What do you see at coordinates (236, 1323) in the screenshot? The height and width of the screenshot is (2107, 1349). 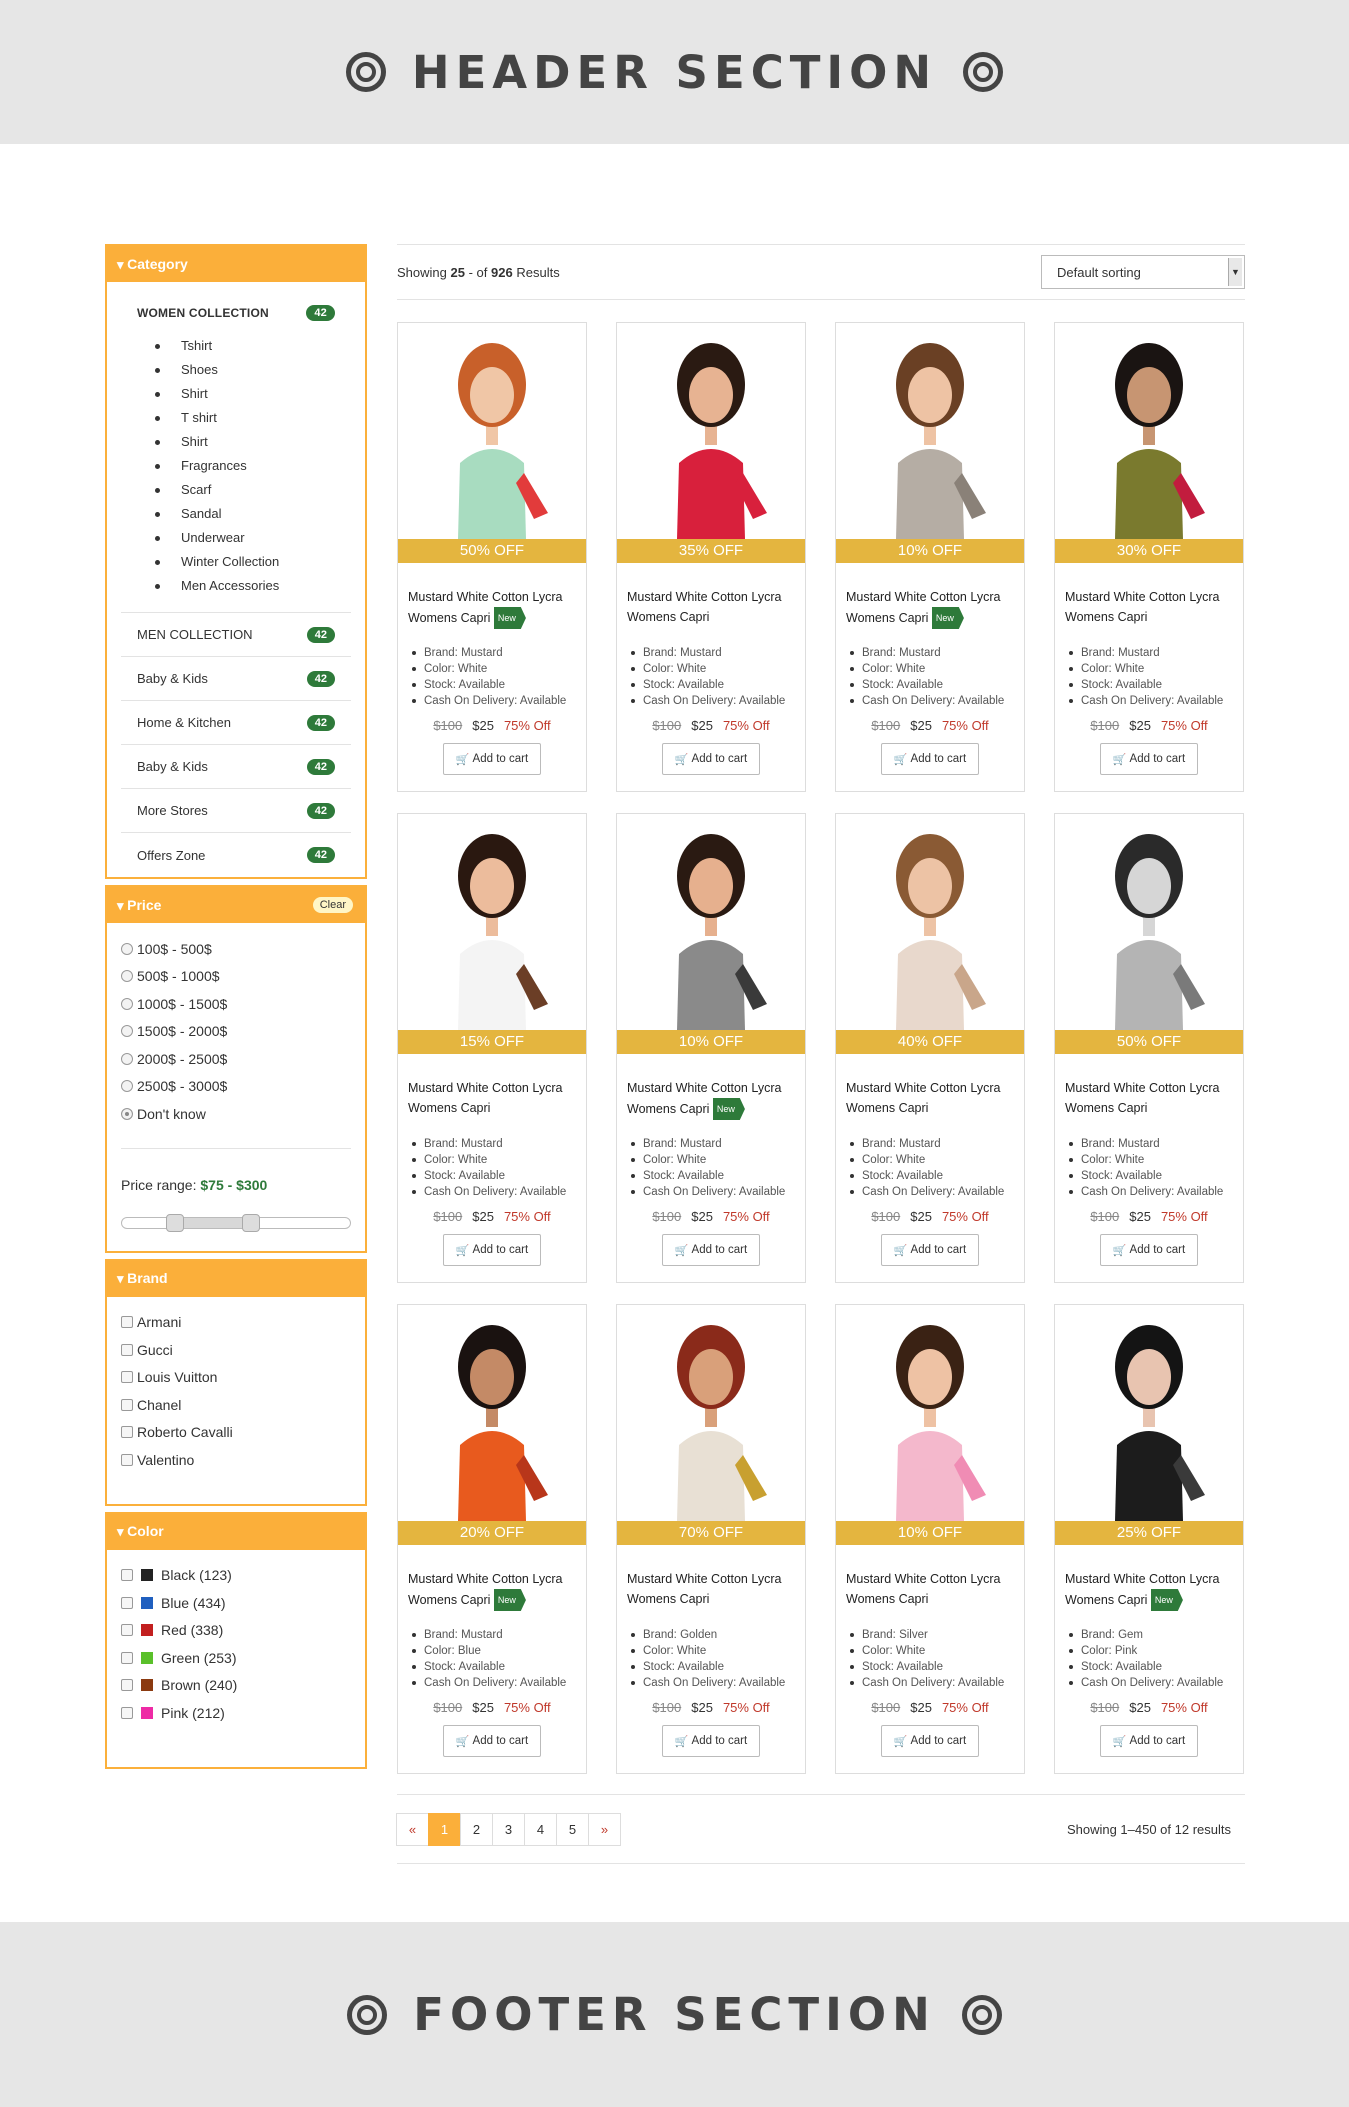 I see `brand-option: Armani` at bounding box center [236, 1323].